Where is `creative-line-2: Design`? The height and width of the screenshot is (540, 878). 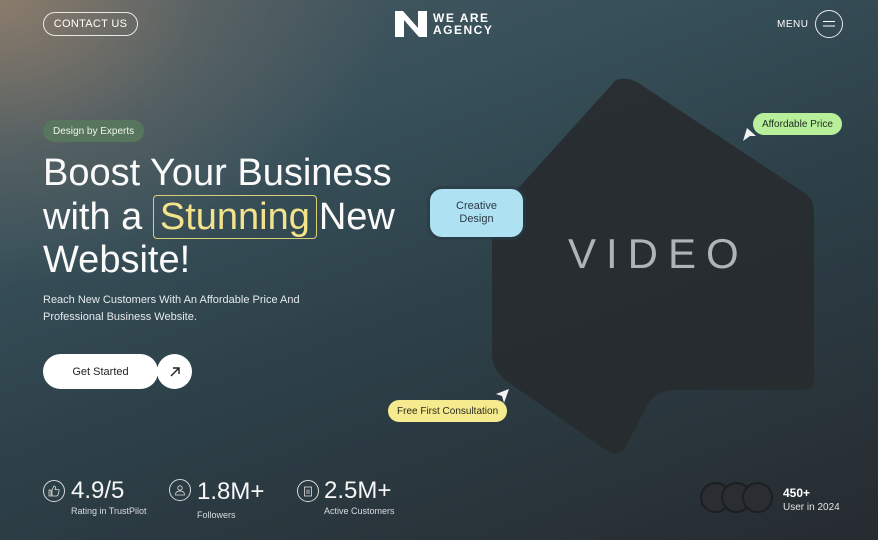 creative-line-2: Design is located at coordinates (476, 219).